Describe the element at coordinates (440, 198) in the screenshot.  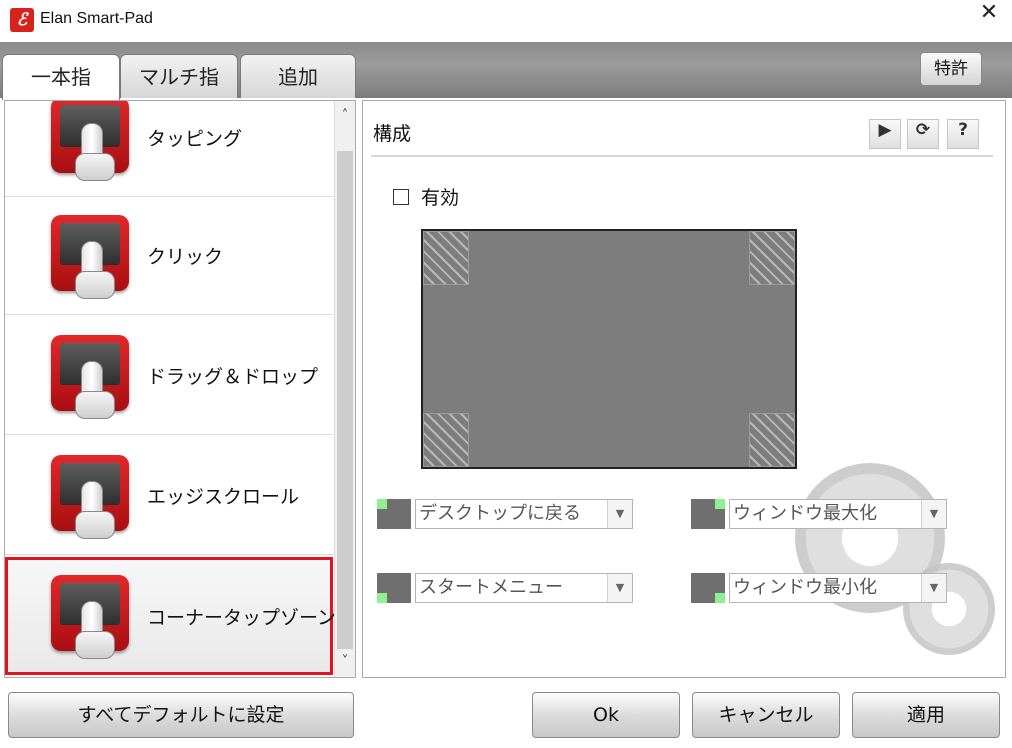
I see `enable-label: 有効` at that location.